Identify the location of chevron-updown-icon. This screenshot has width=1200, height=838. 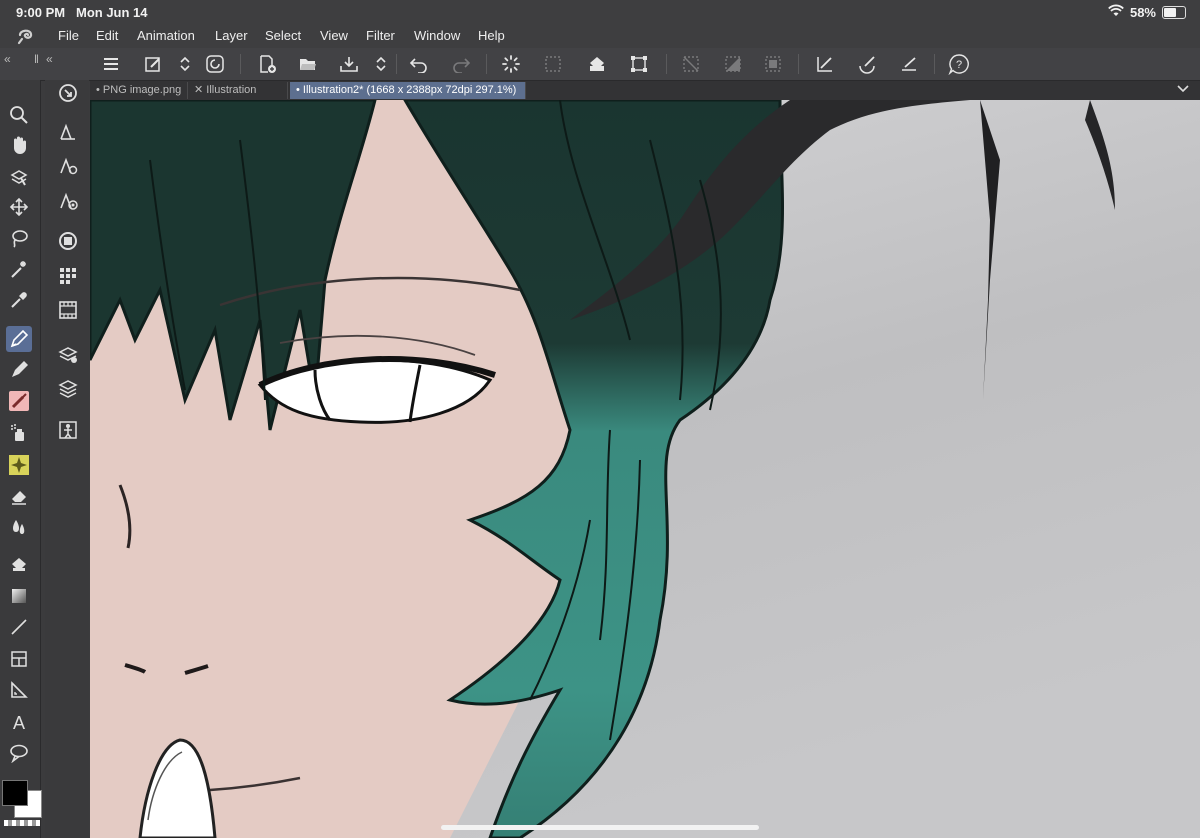
(185, 64).